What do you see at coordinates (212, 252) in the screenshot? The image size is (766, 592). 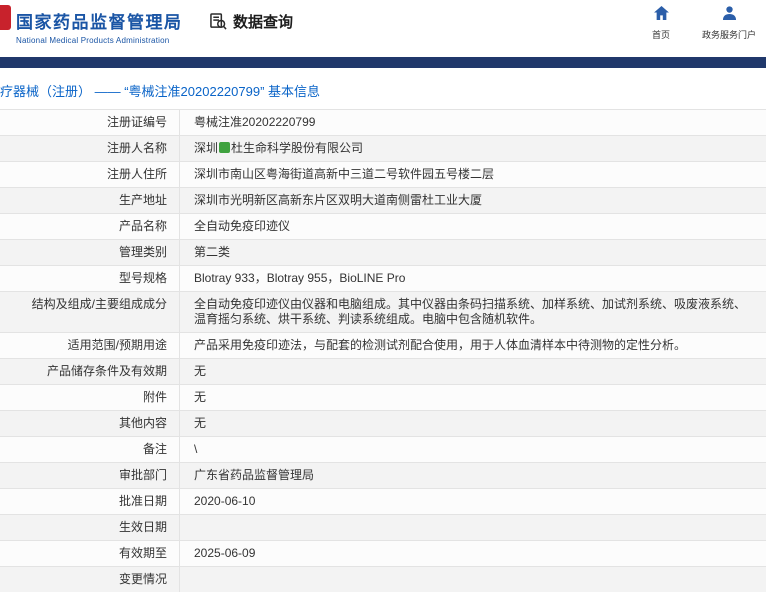 I see `row-value: 第二类` at bounding box center [212, 252].